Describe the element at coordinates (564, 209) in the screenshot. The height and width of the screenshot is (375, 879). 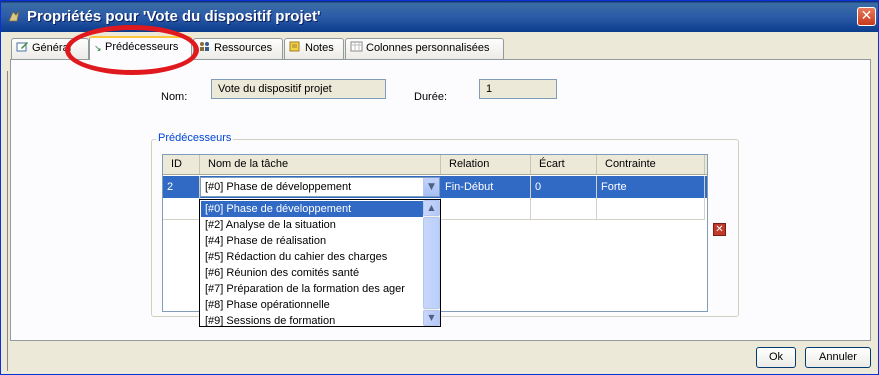
I see `cell-gap-empty` at that location.